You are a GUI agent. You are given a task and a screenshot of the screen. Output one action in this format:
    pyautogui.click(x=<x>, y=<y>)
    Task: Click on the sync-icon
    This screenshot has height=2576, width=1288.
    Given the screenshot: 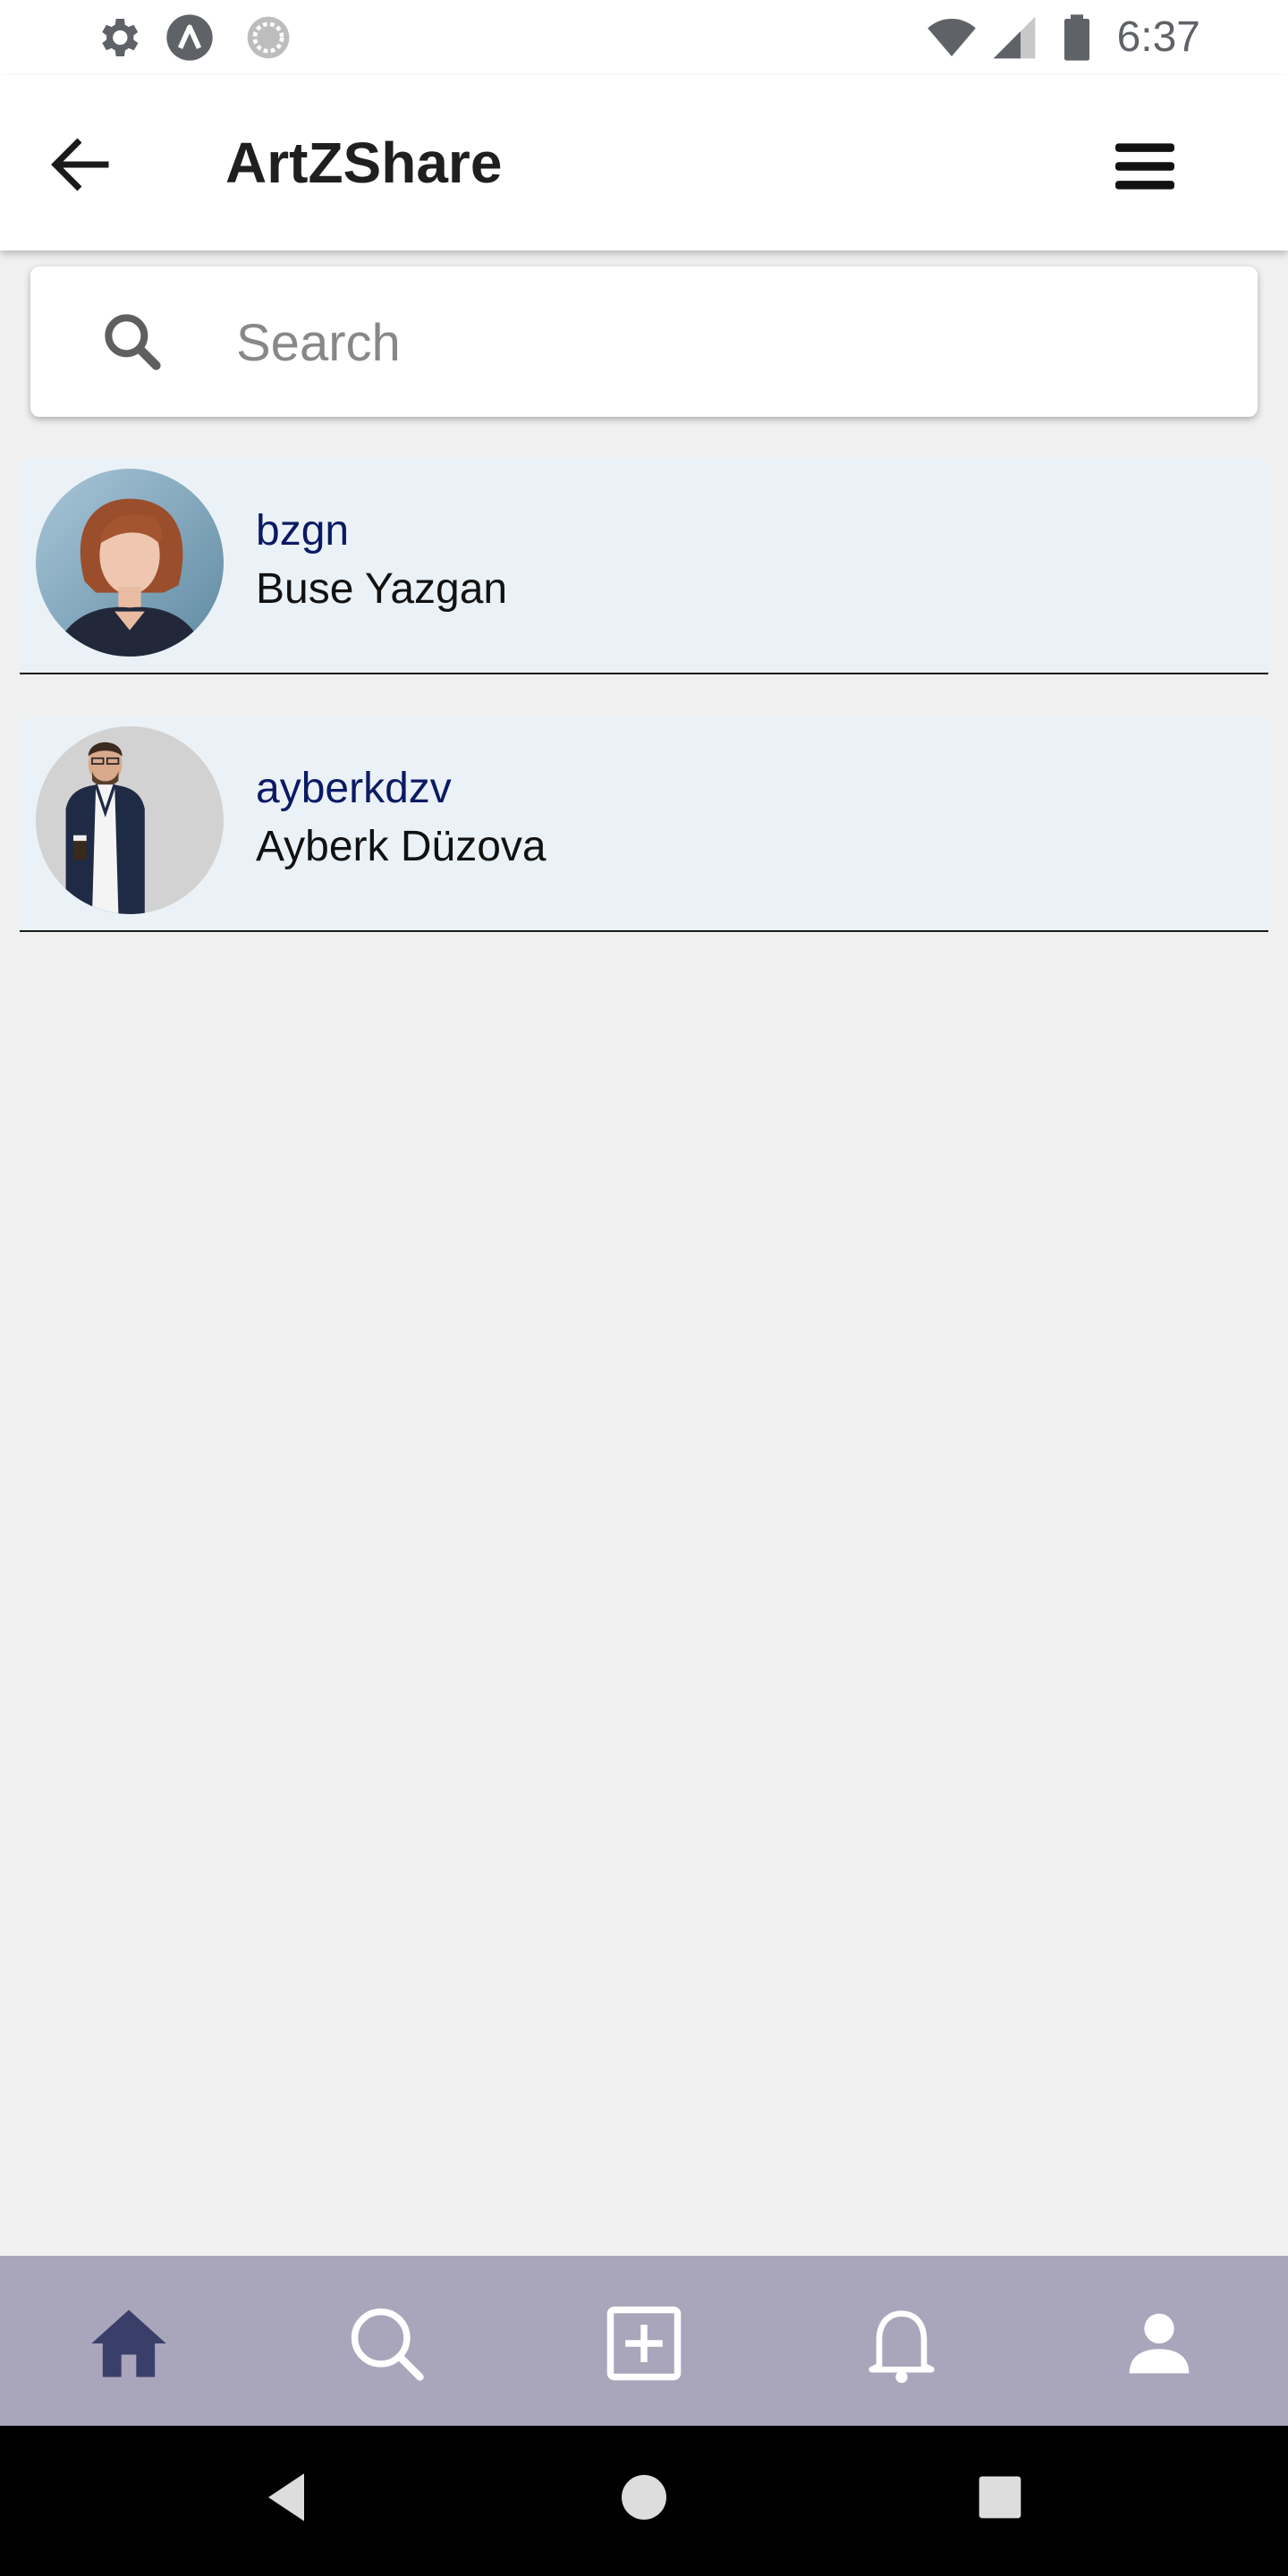 What is the action you would take?
    pyautogui.click(x=268, y=37)
    